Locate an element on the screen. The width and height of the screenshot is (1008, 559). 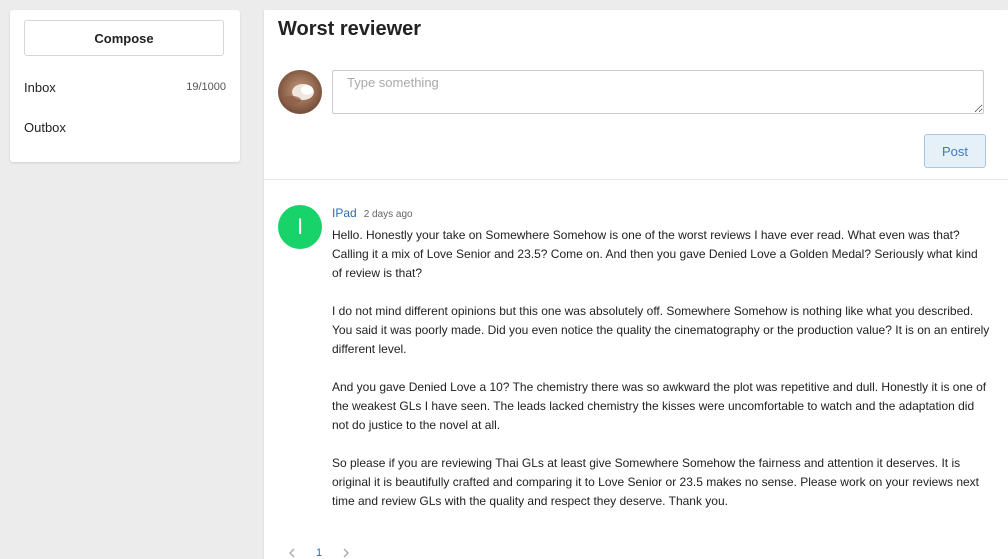
sidebar-item-label: Outbox is located at coordinates (45, 127).